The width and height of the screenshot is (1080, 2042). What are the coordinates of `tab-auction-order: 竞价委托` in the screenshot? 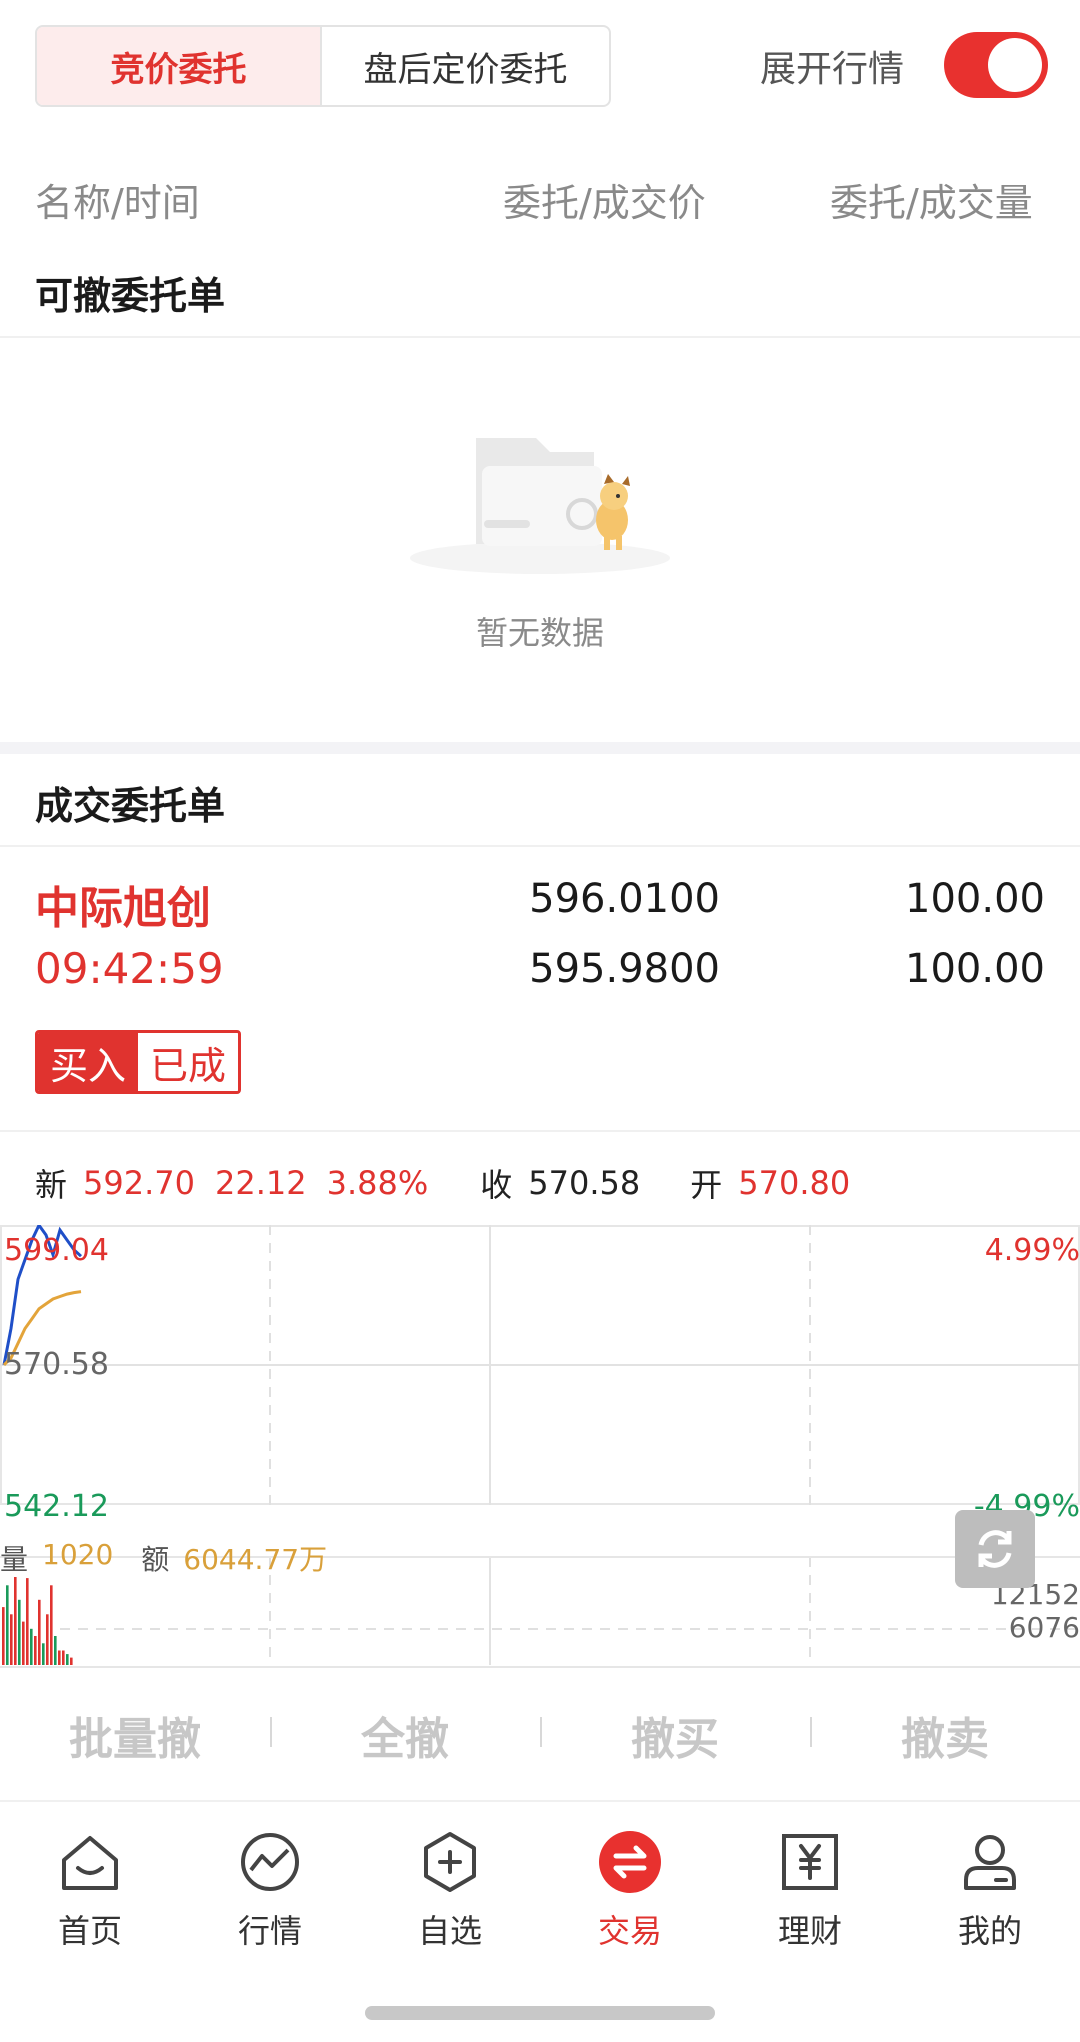 It's located at (179, 66).